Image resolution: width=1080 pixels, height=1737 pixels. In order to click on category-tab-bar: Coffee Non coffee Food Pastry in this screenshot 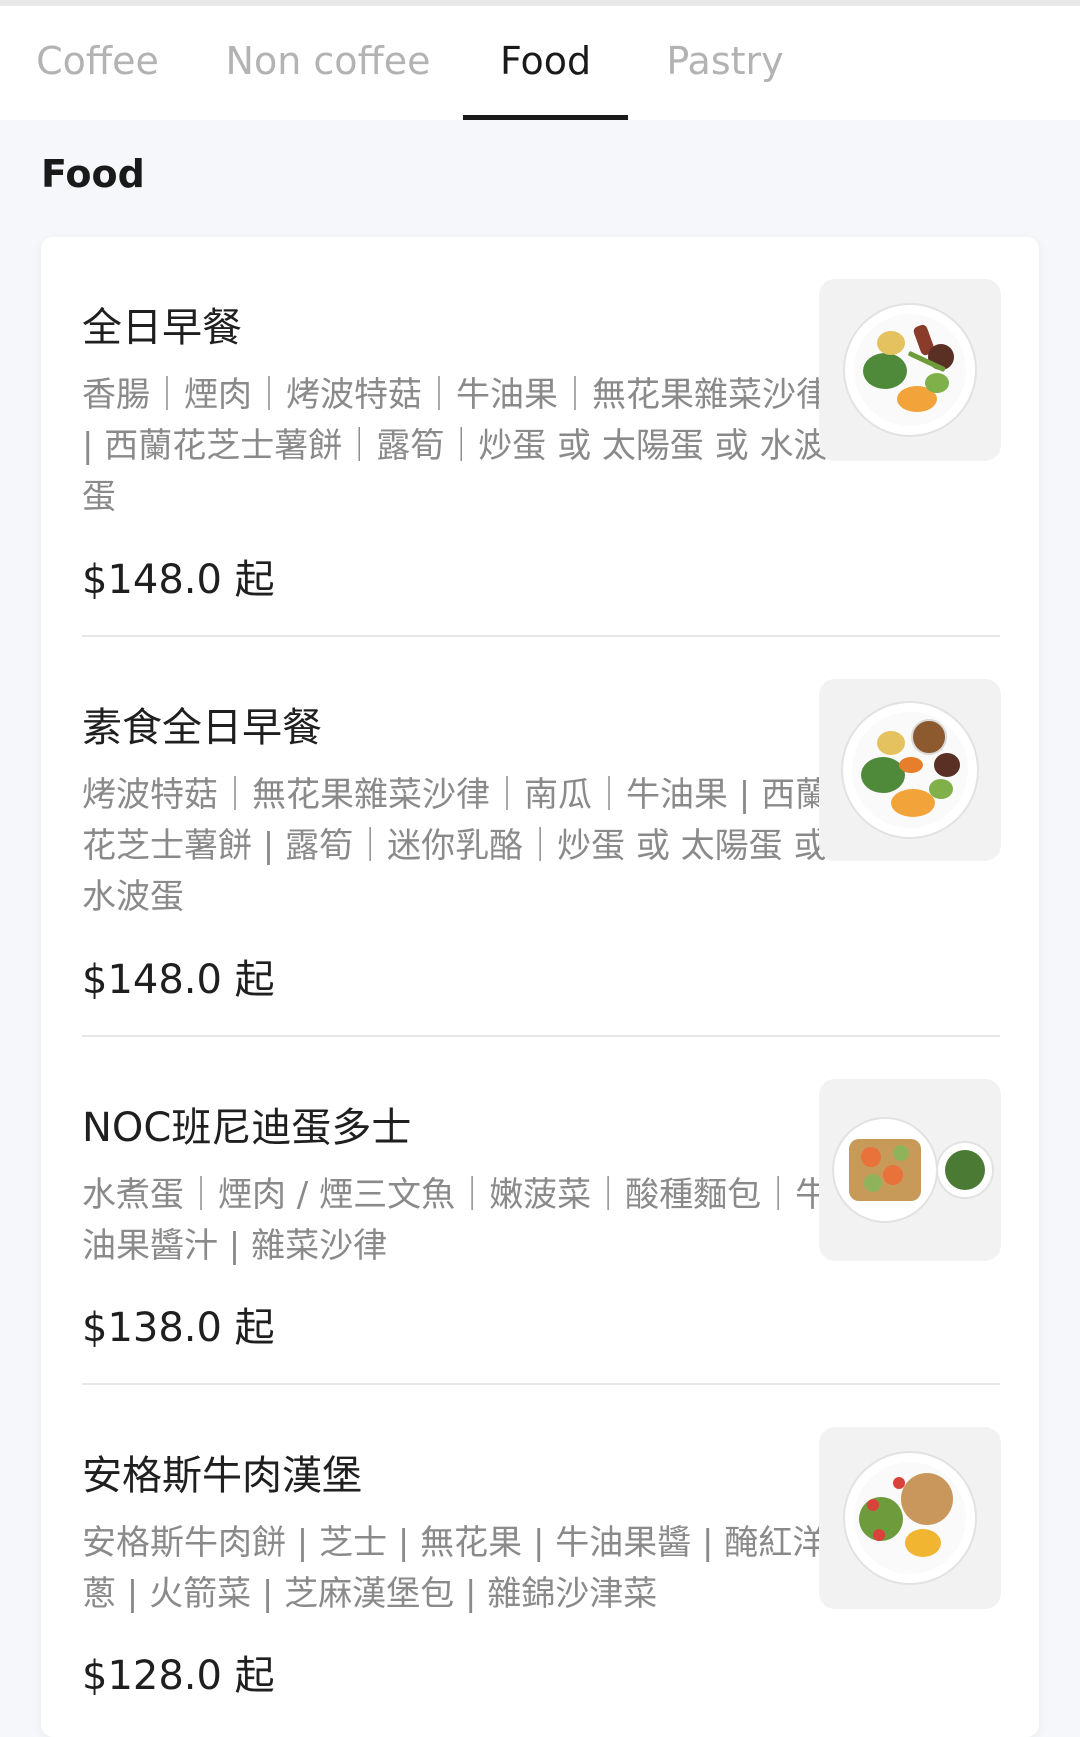, I will do `click(540, 63)`.